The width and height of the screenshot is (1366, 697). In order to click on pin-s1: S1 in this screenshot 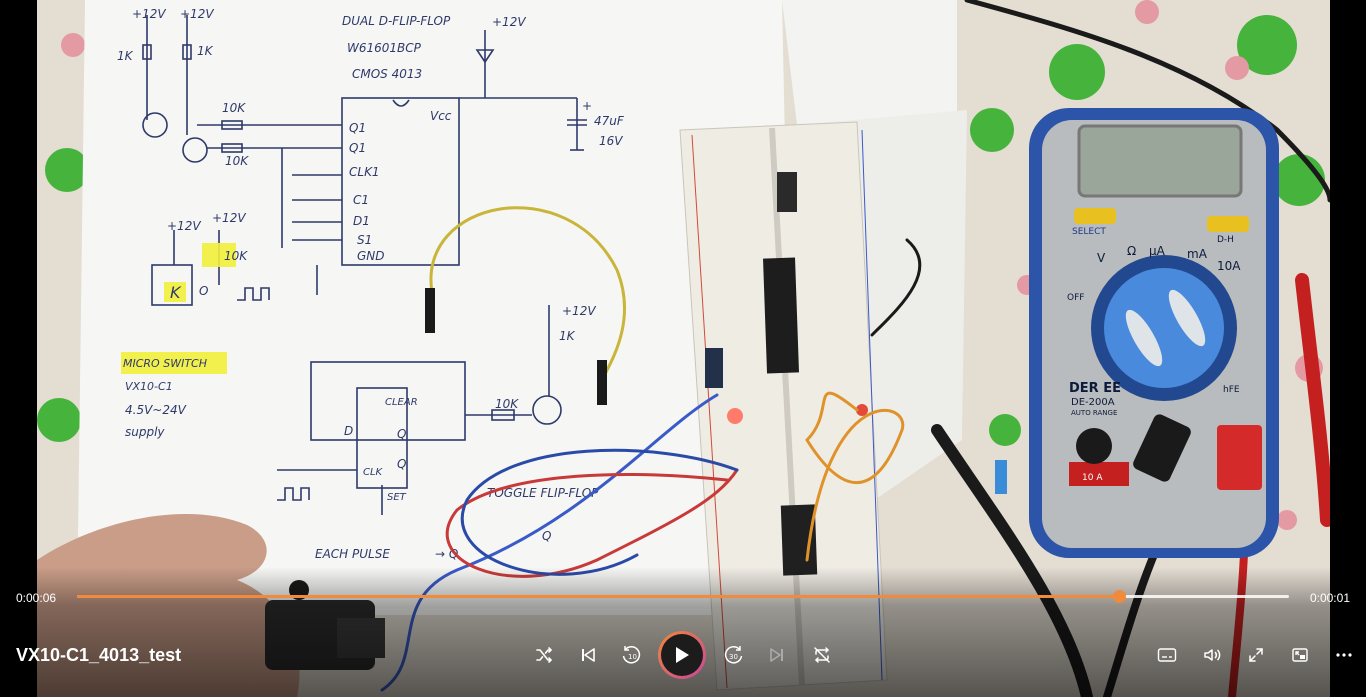, I will do `click(364, 240)`.